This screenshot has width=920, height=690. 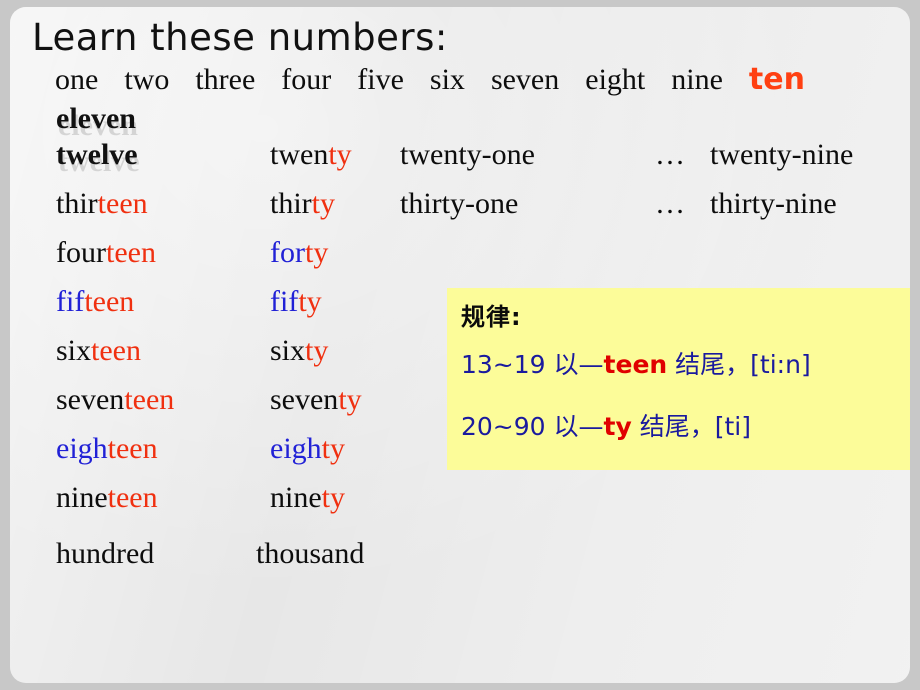 What do you see at coordinates (467, 154) in the screenshot?
I see `word-twenty-one: twenty-one` at bounding box center [467, 154].